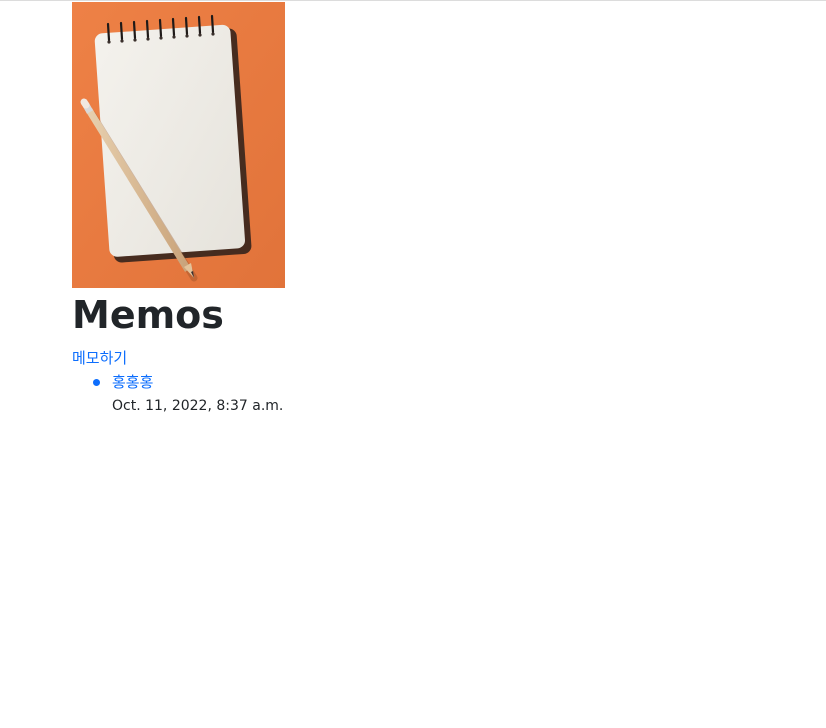  What do you see at coordinates (178, 145) in the screenshot?
I see `notepad-hero-image` at bounding box center [178, 145].